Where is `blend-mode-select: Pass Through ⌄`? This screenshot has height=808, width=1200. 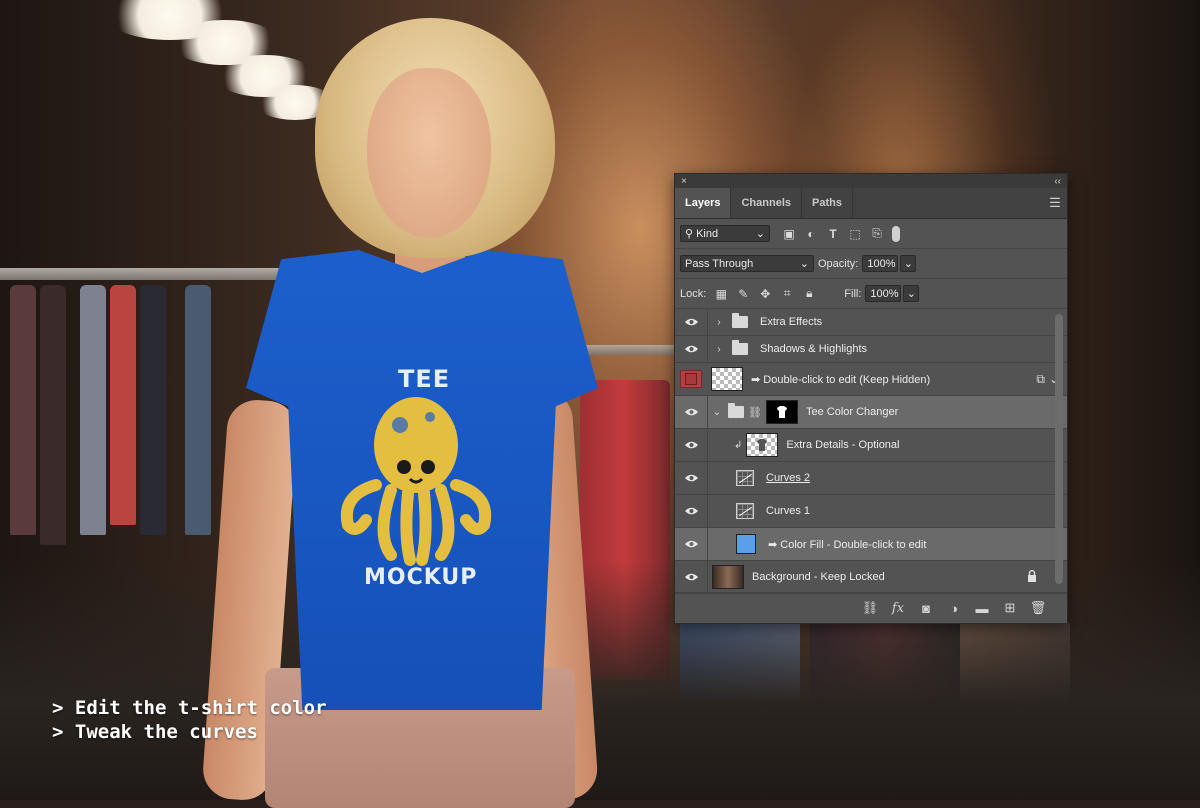 blend-mode-select: Pass Through ⌄ is located at coordinates (747, 263).